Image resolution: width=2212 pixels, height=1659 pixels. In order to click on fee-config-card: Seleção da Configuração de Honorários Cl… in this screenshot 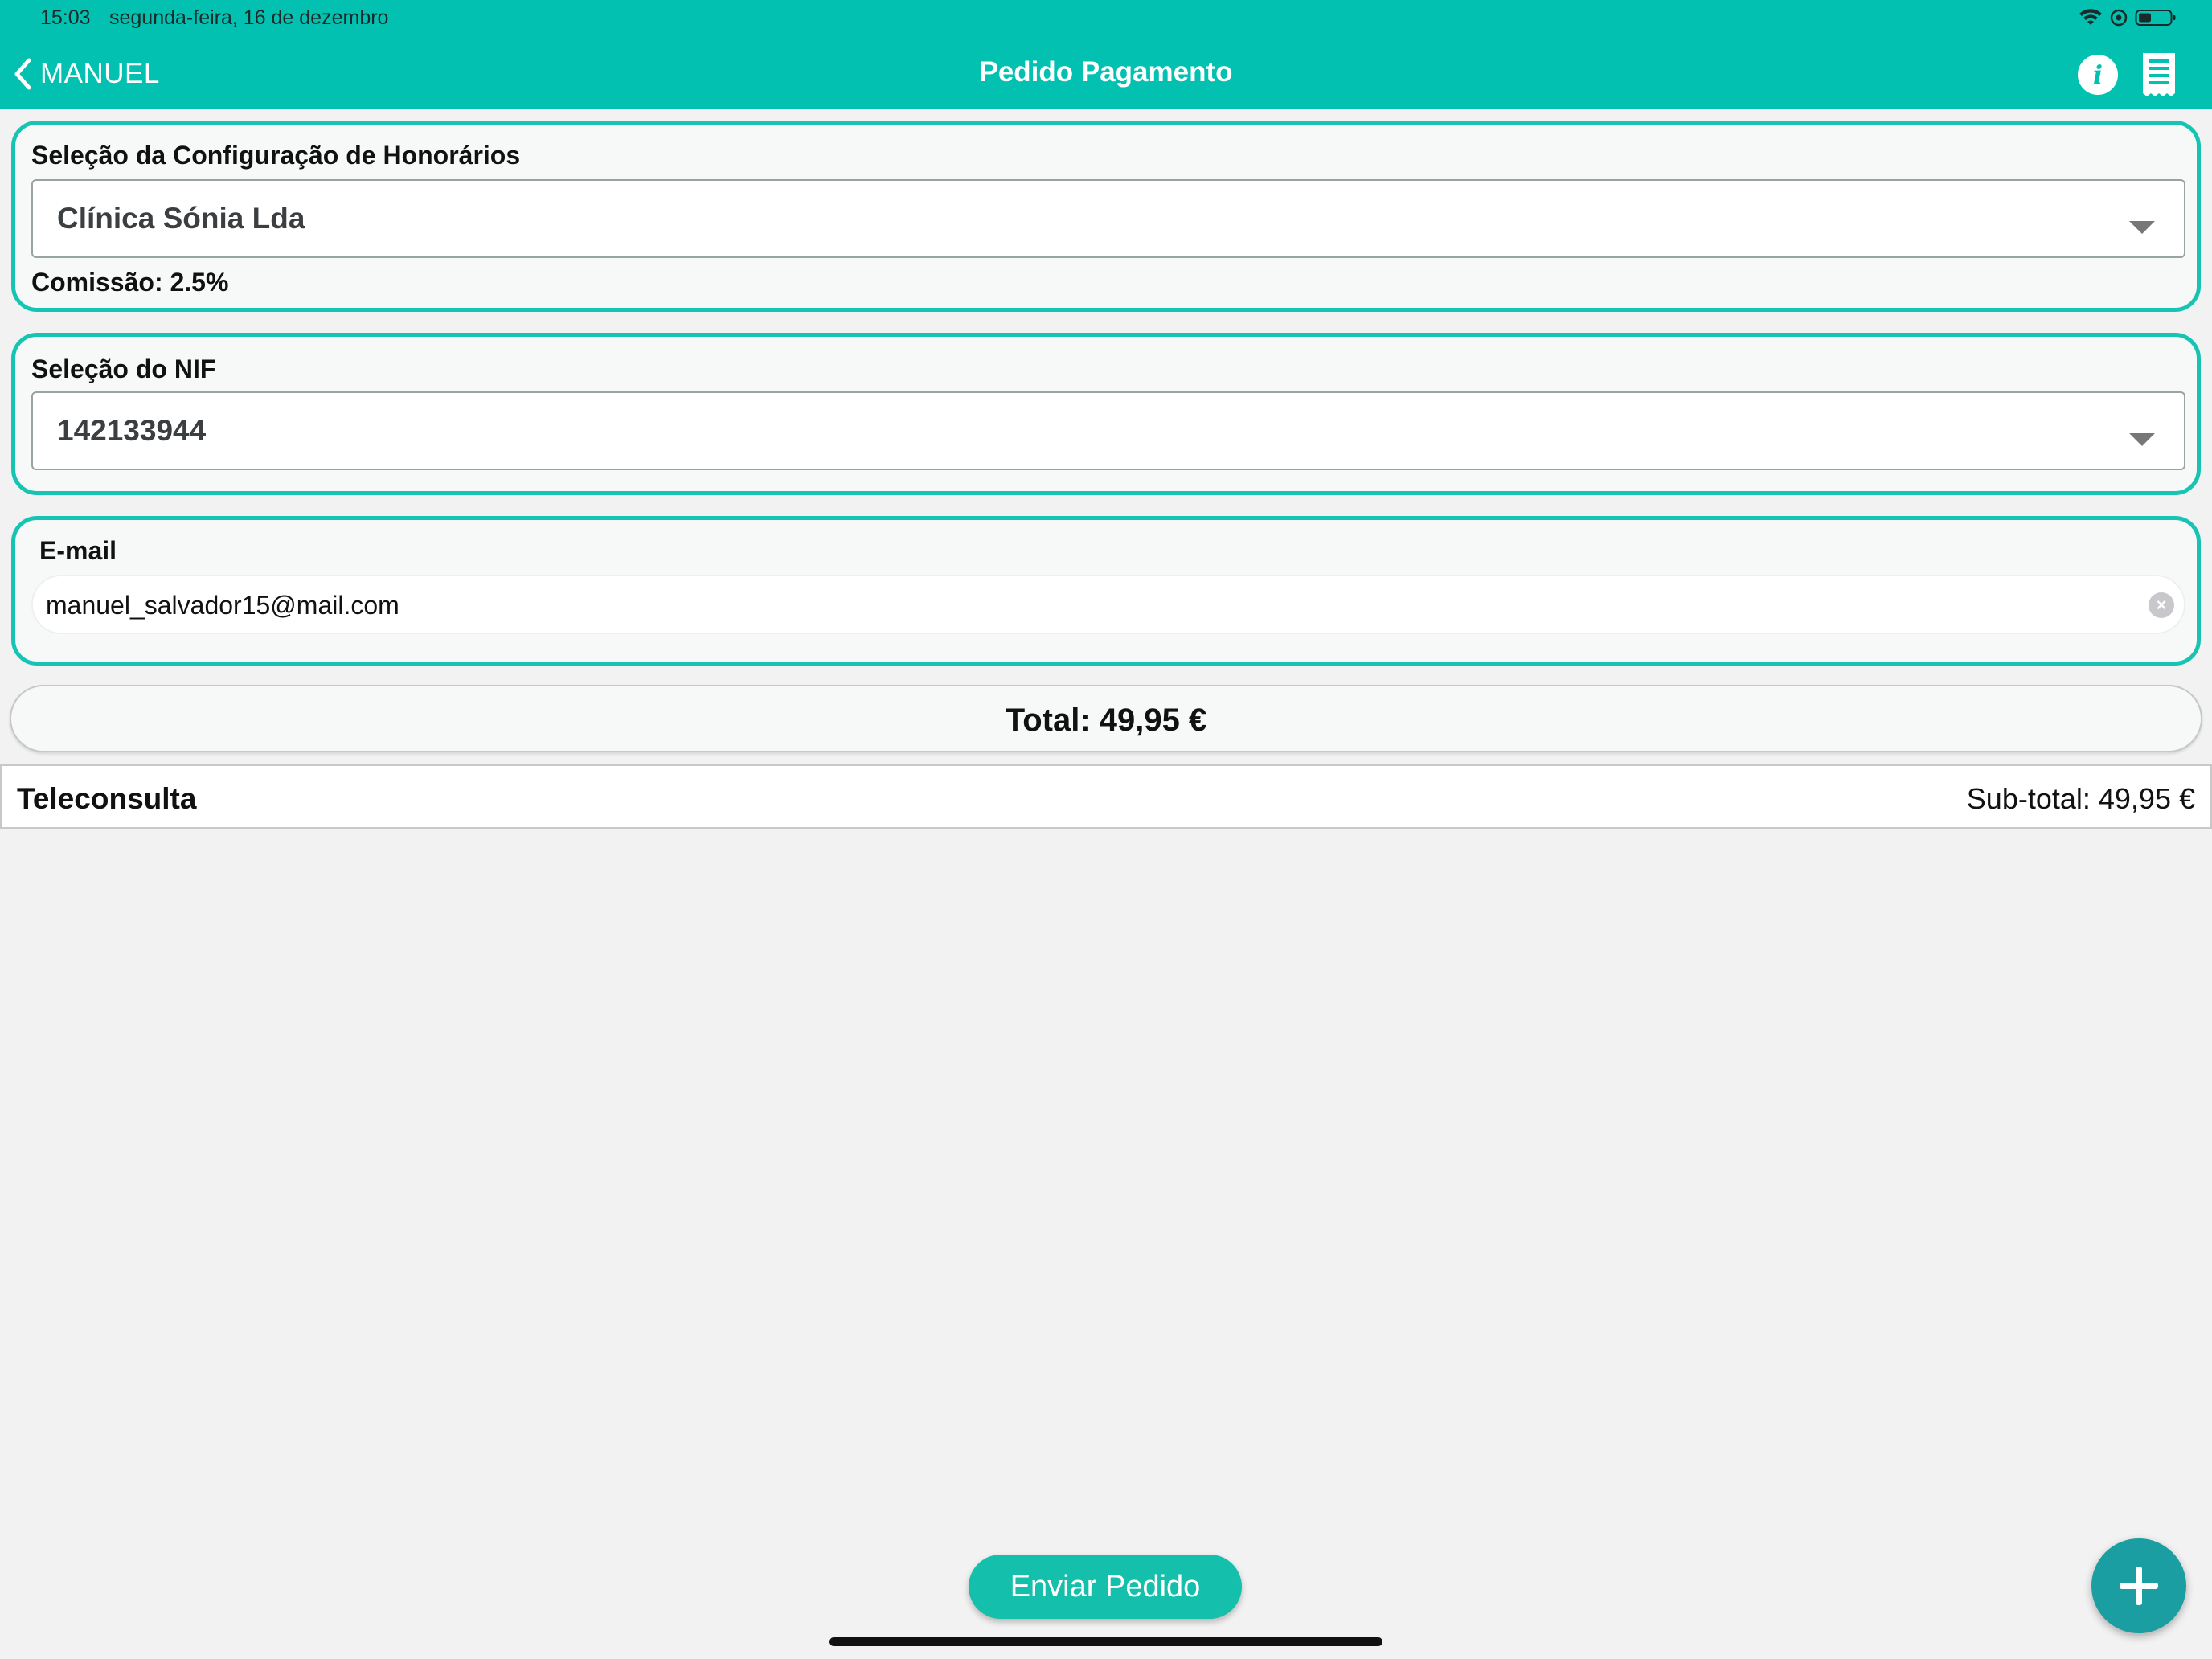, I will do `click(1106, 216)`.